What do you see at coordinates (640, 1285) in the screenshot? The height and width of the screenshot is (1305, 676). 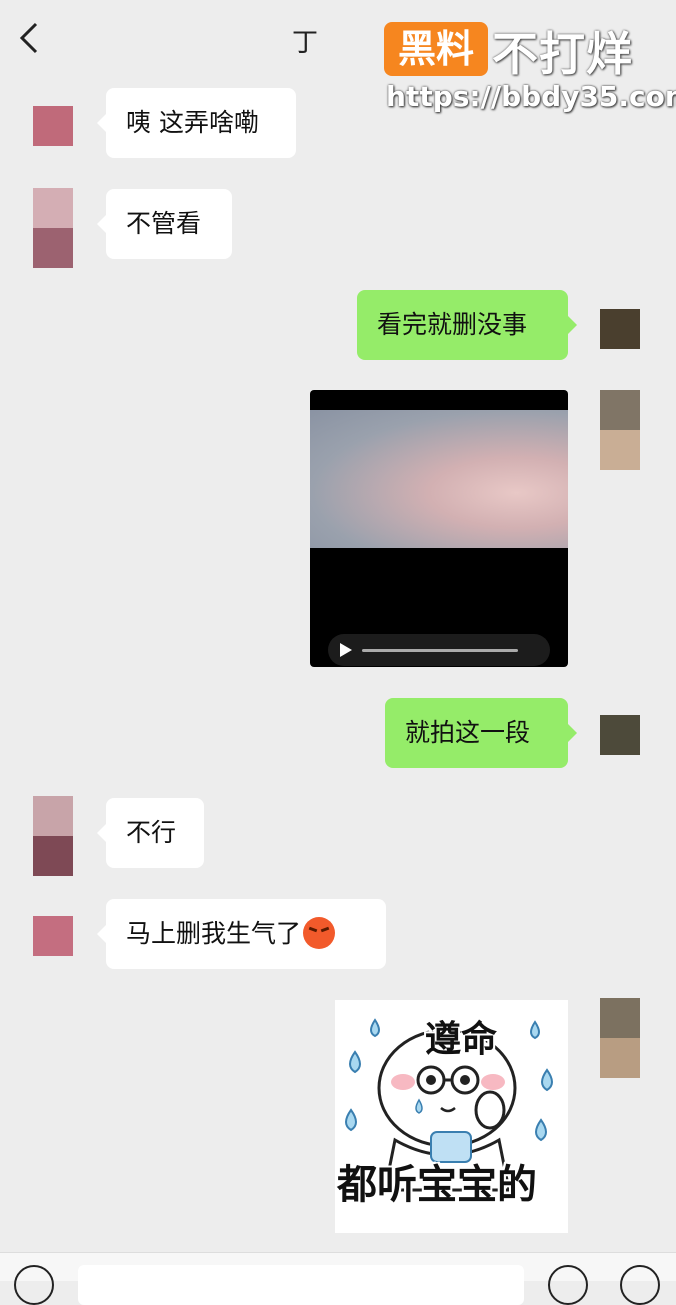 I see `plus-icon` at bounding box center [640, 1285].